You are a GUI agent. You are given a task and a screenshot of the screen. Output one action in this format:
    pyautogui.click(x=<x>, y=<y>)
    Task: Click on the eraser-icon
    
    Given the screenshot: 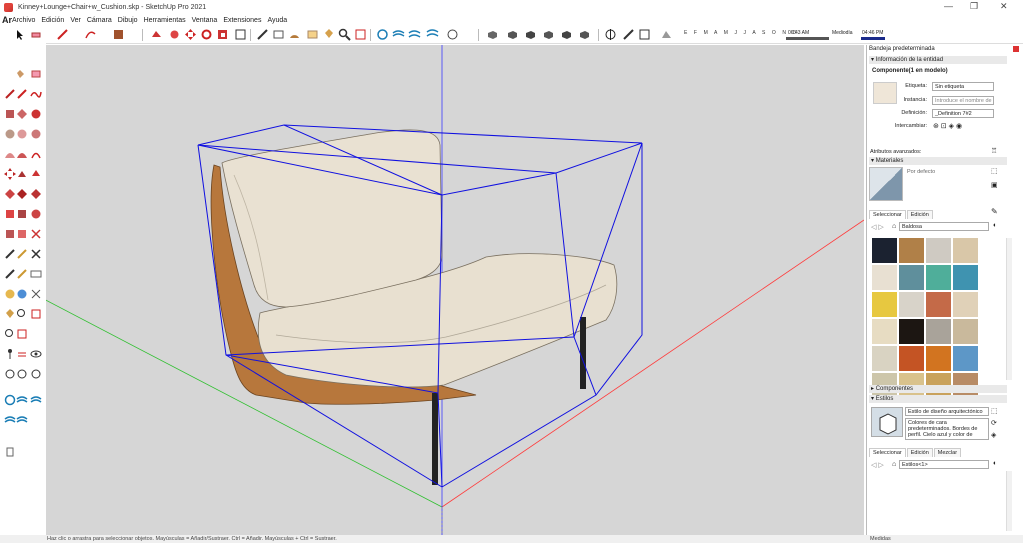 What is the action you would take?
    pyautogui.click(x=36, y=74)
    